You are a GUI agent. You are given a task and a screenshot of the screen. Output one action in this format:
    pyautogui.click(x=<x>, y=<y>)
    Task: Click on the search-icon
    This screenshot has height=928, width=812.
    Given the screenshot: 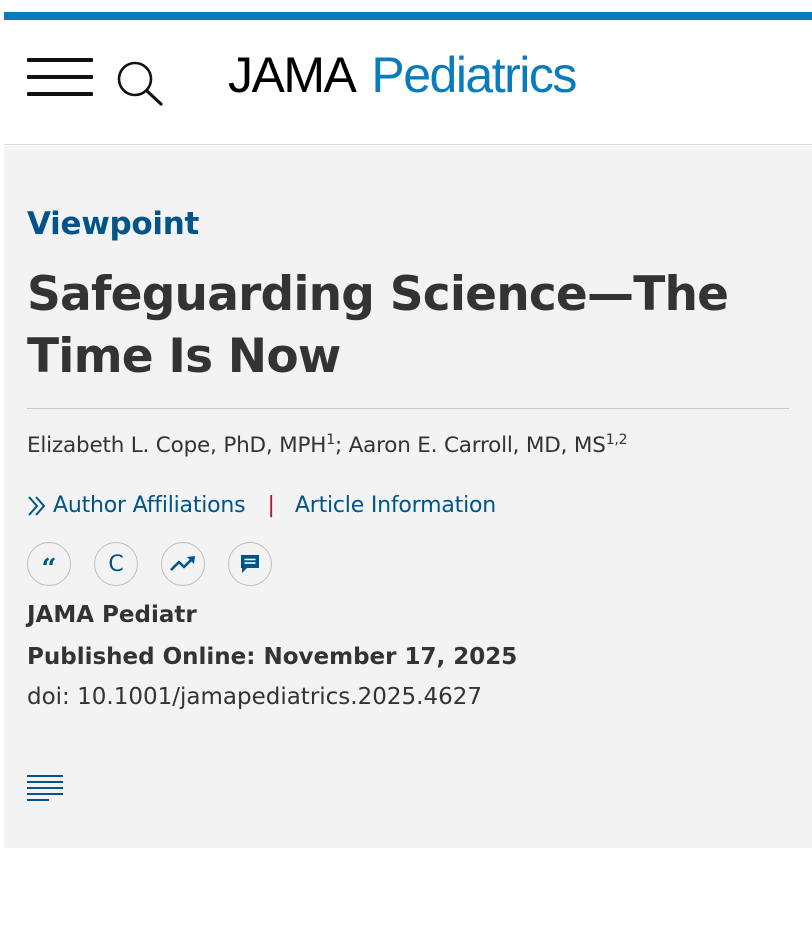 What is the action you would take?
    pyautogui.click(x=140, y=83)
    